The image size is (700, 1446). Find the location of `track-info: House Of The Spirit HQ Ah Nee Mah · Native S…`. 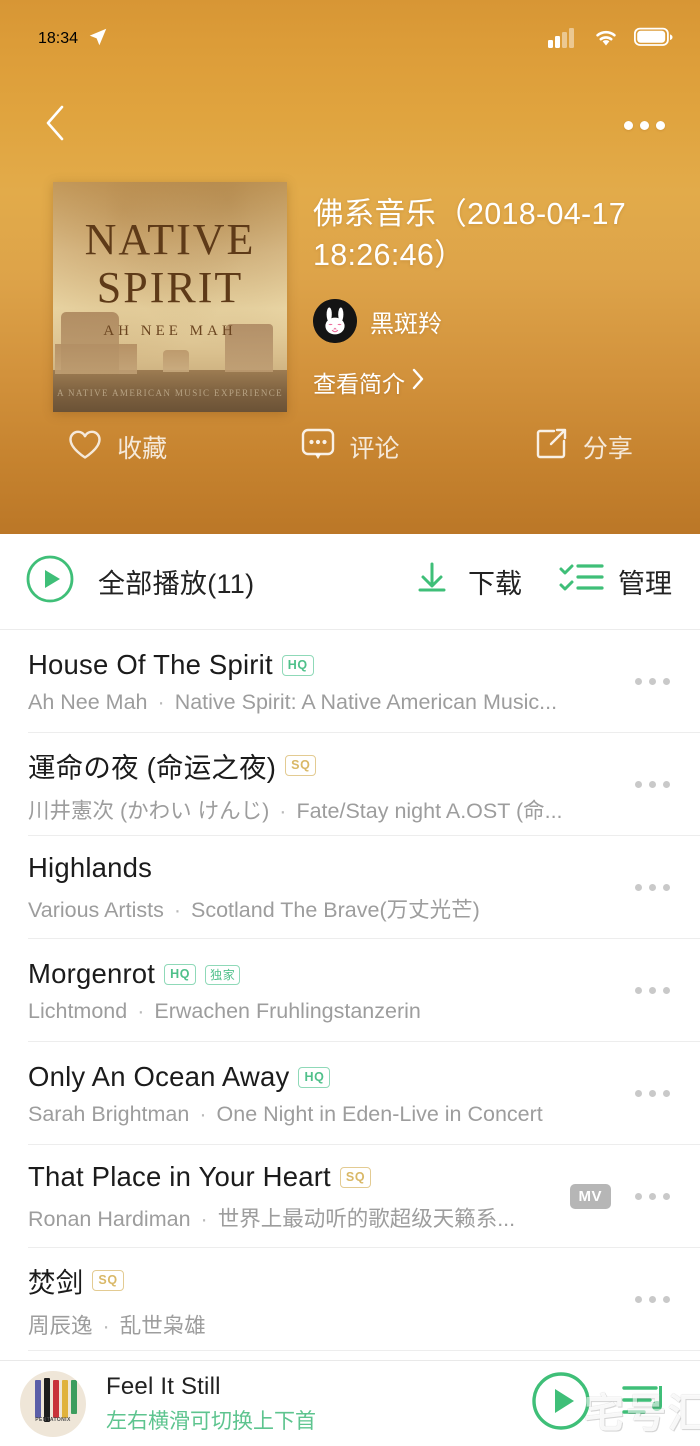

track-info: House Of The Spirit HQ Ah Nee Mah · Native S… is located at coordinates (328, 682).